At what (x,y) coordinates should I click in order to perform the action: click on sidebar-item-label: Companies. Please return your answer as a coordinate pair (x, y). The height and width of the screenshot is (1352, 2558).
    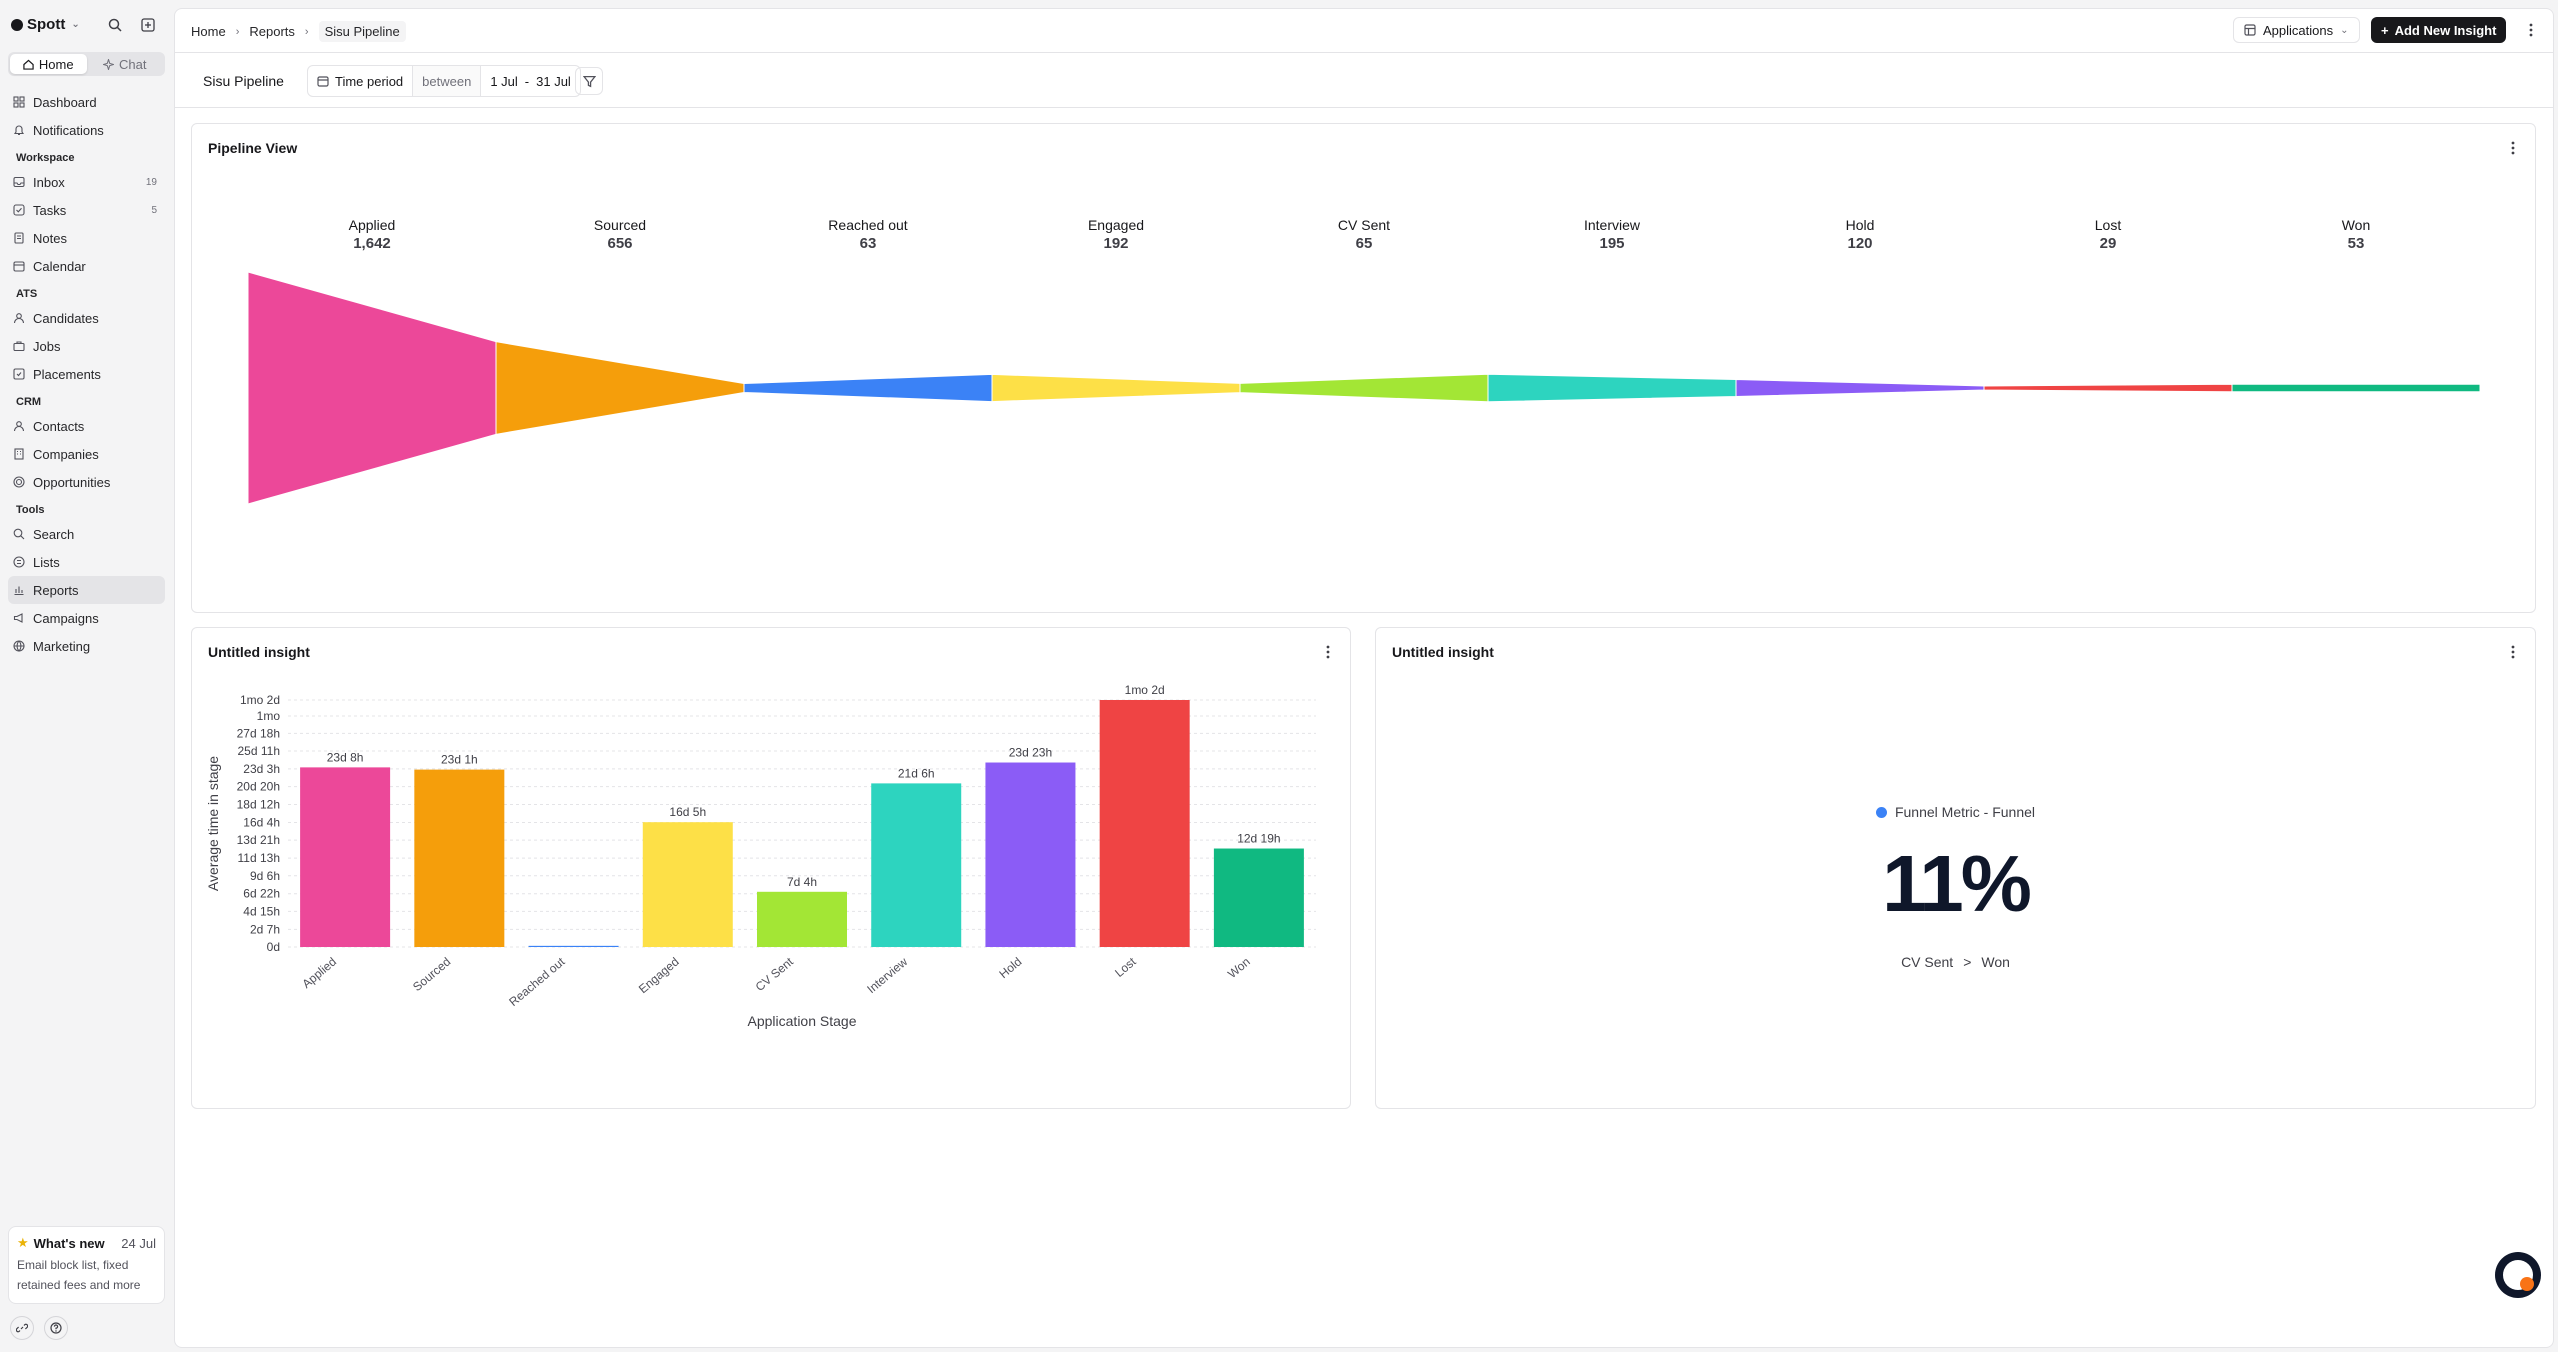
    Looking at the image, I should click on (66, 454).